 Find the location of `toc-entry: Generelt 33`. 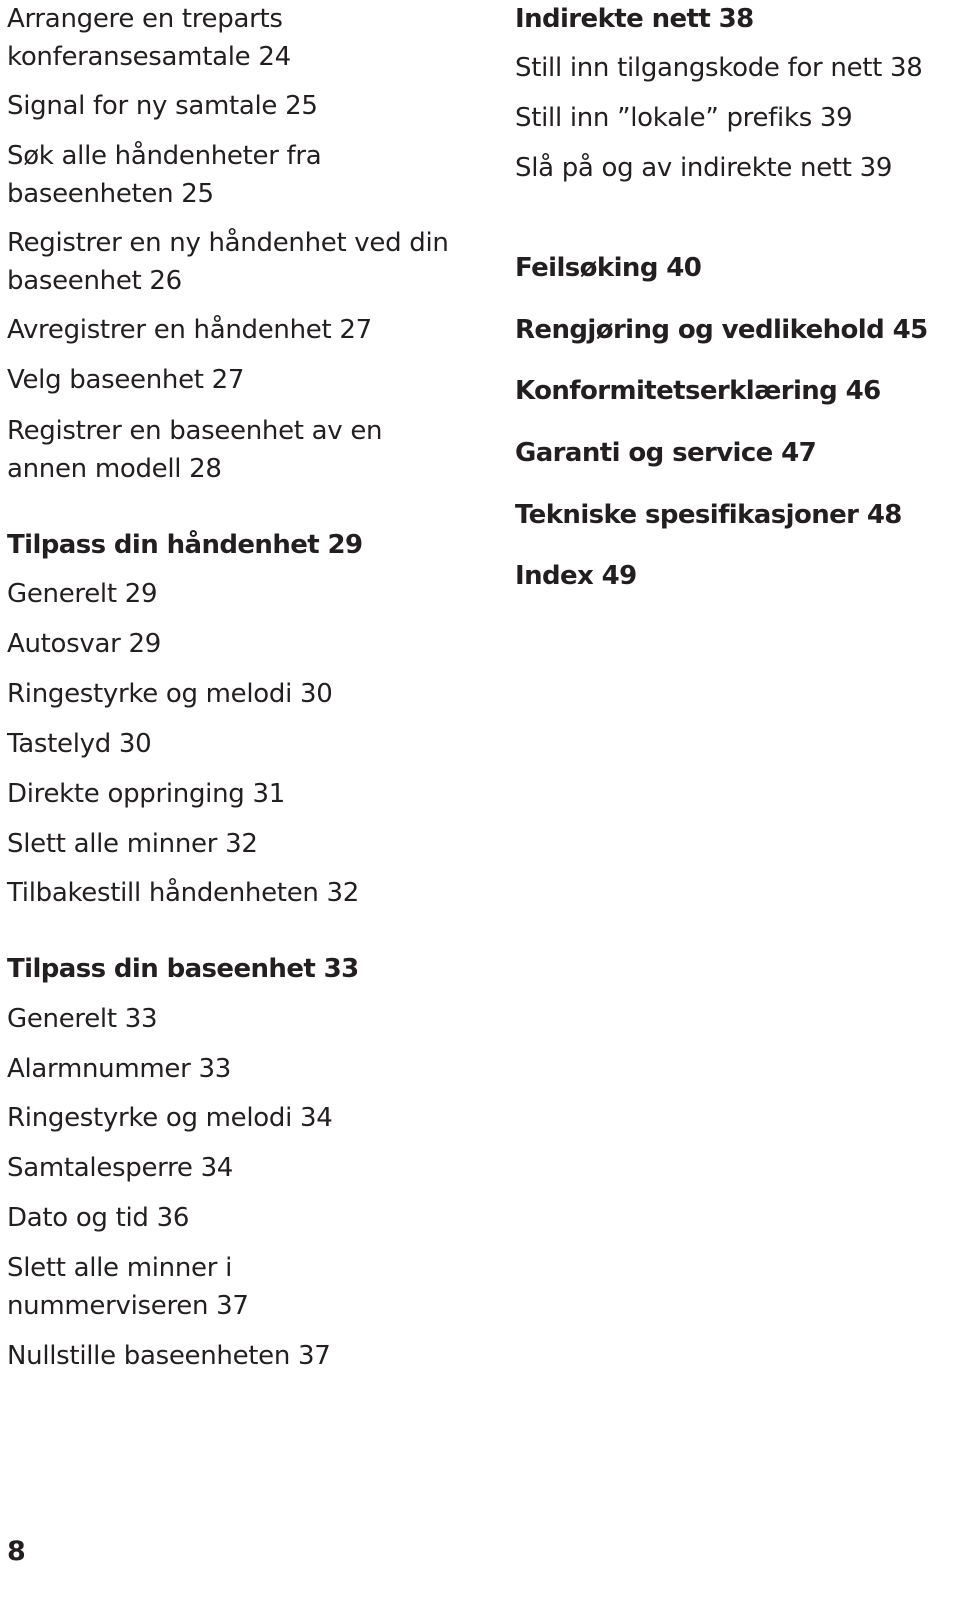

toc-entry: Generelt 33 is located at coordinates (82, 1019).